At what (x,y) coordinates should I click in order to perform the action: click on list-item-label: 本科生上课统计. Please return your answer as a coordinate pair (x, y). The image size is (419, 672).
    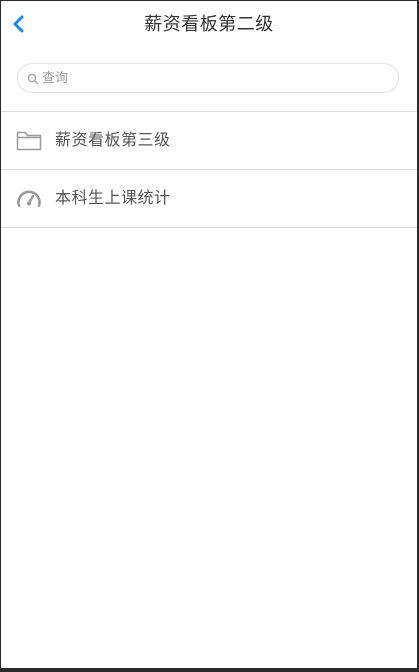
    Looking at the image, I should click on (113, 197).